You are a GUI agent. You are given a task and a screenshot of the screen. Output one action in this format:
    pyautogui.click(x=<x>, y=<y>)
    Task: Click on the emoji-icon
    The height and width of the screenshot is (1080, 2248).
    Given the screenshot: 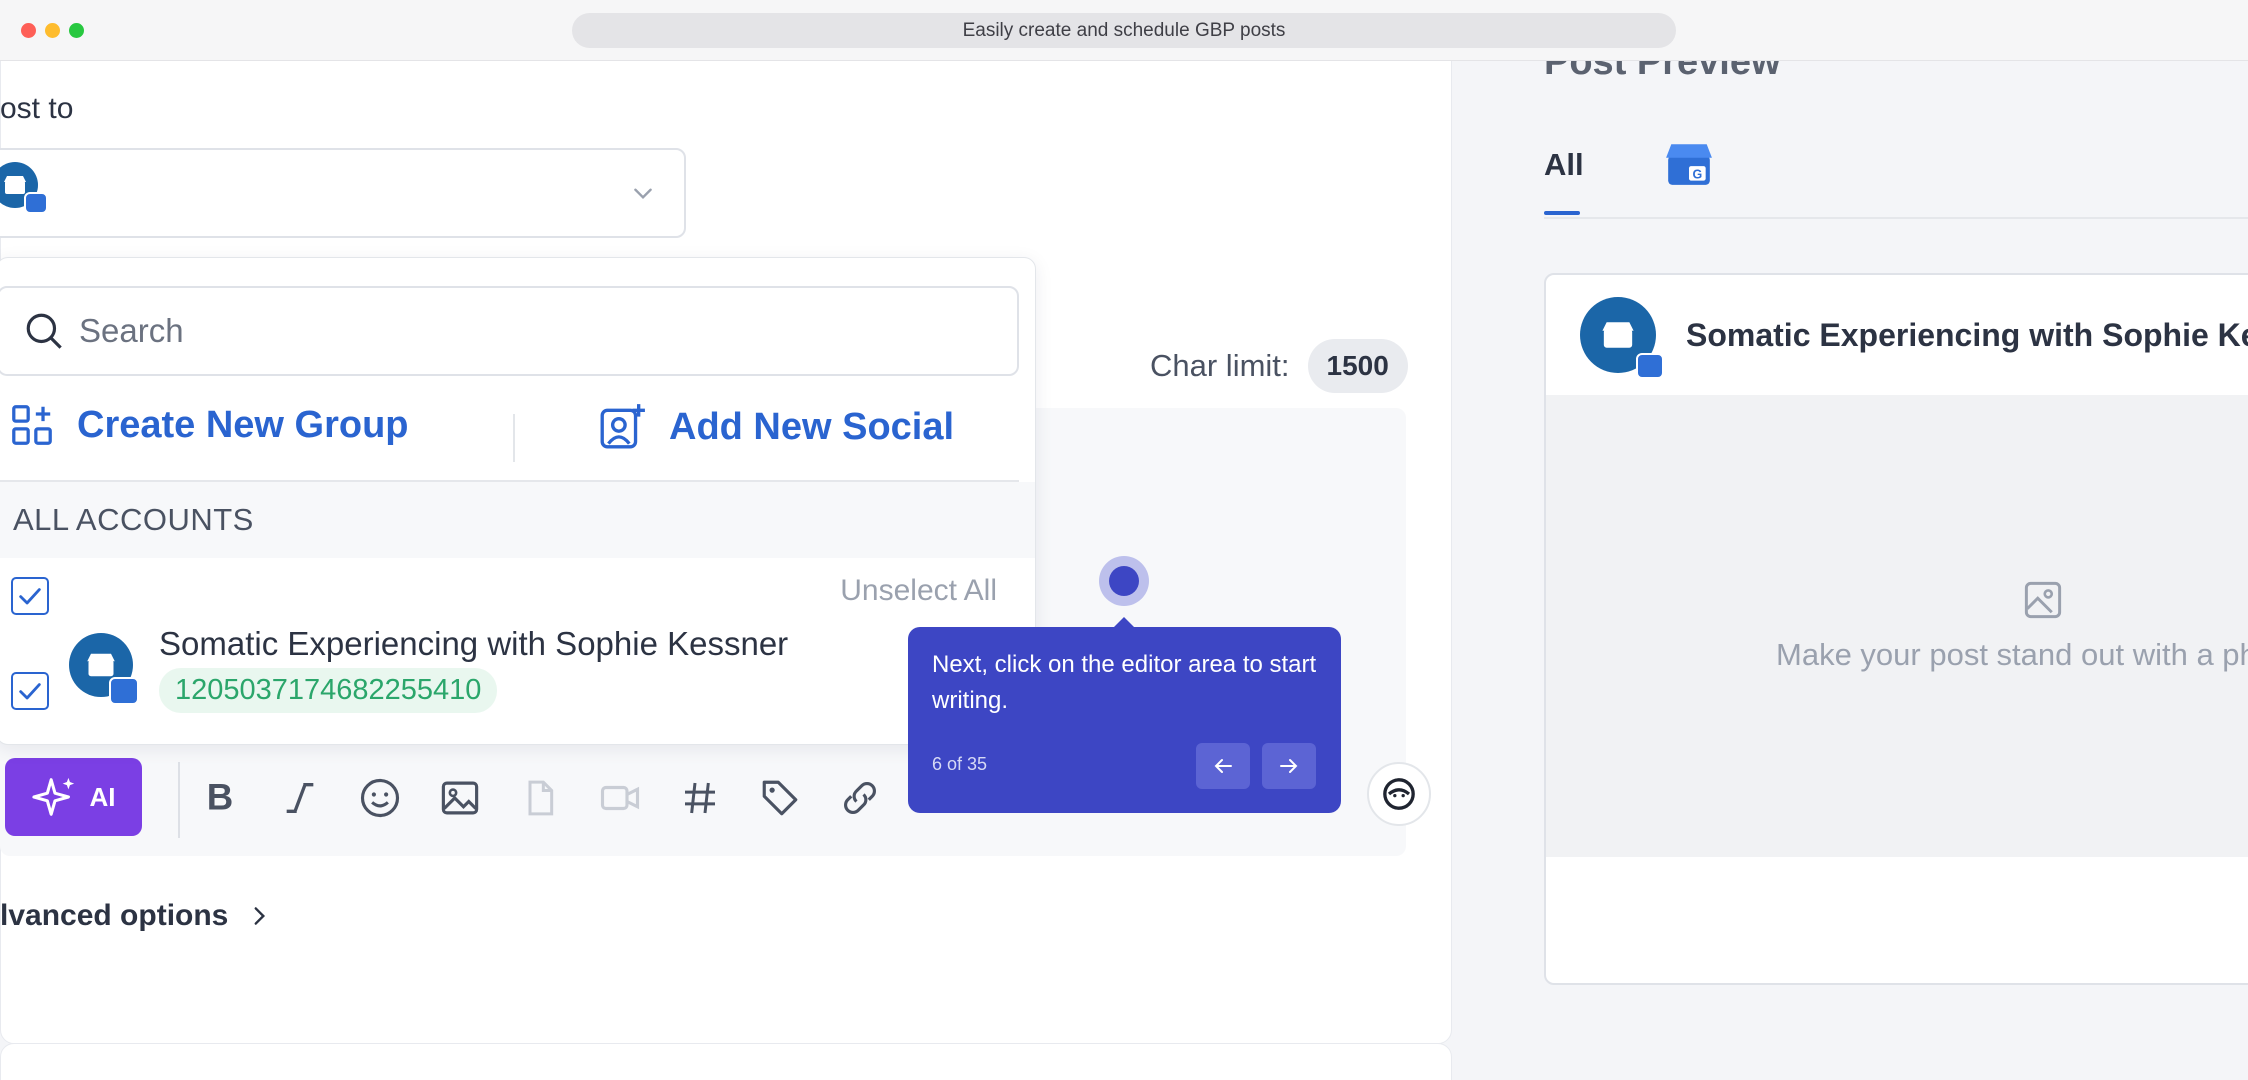 What is the action you would take?
    pyautogui.click(x=380, y=798)
    